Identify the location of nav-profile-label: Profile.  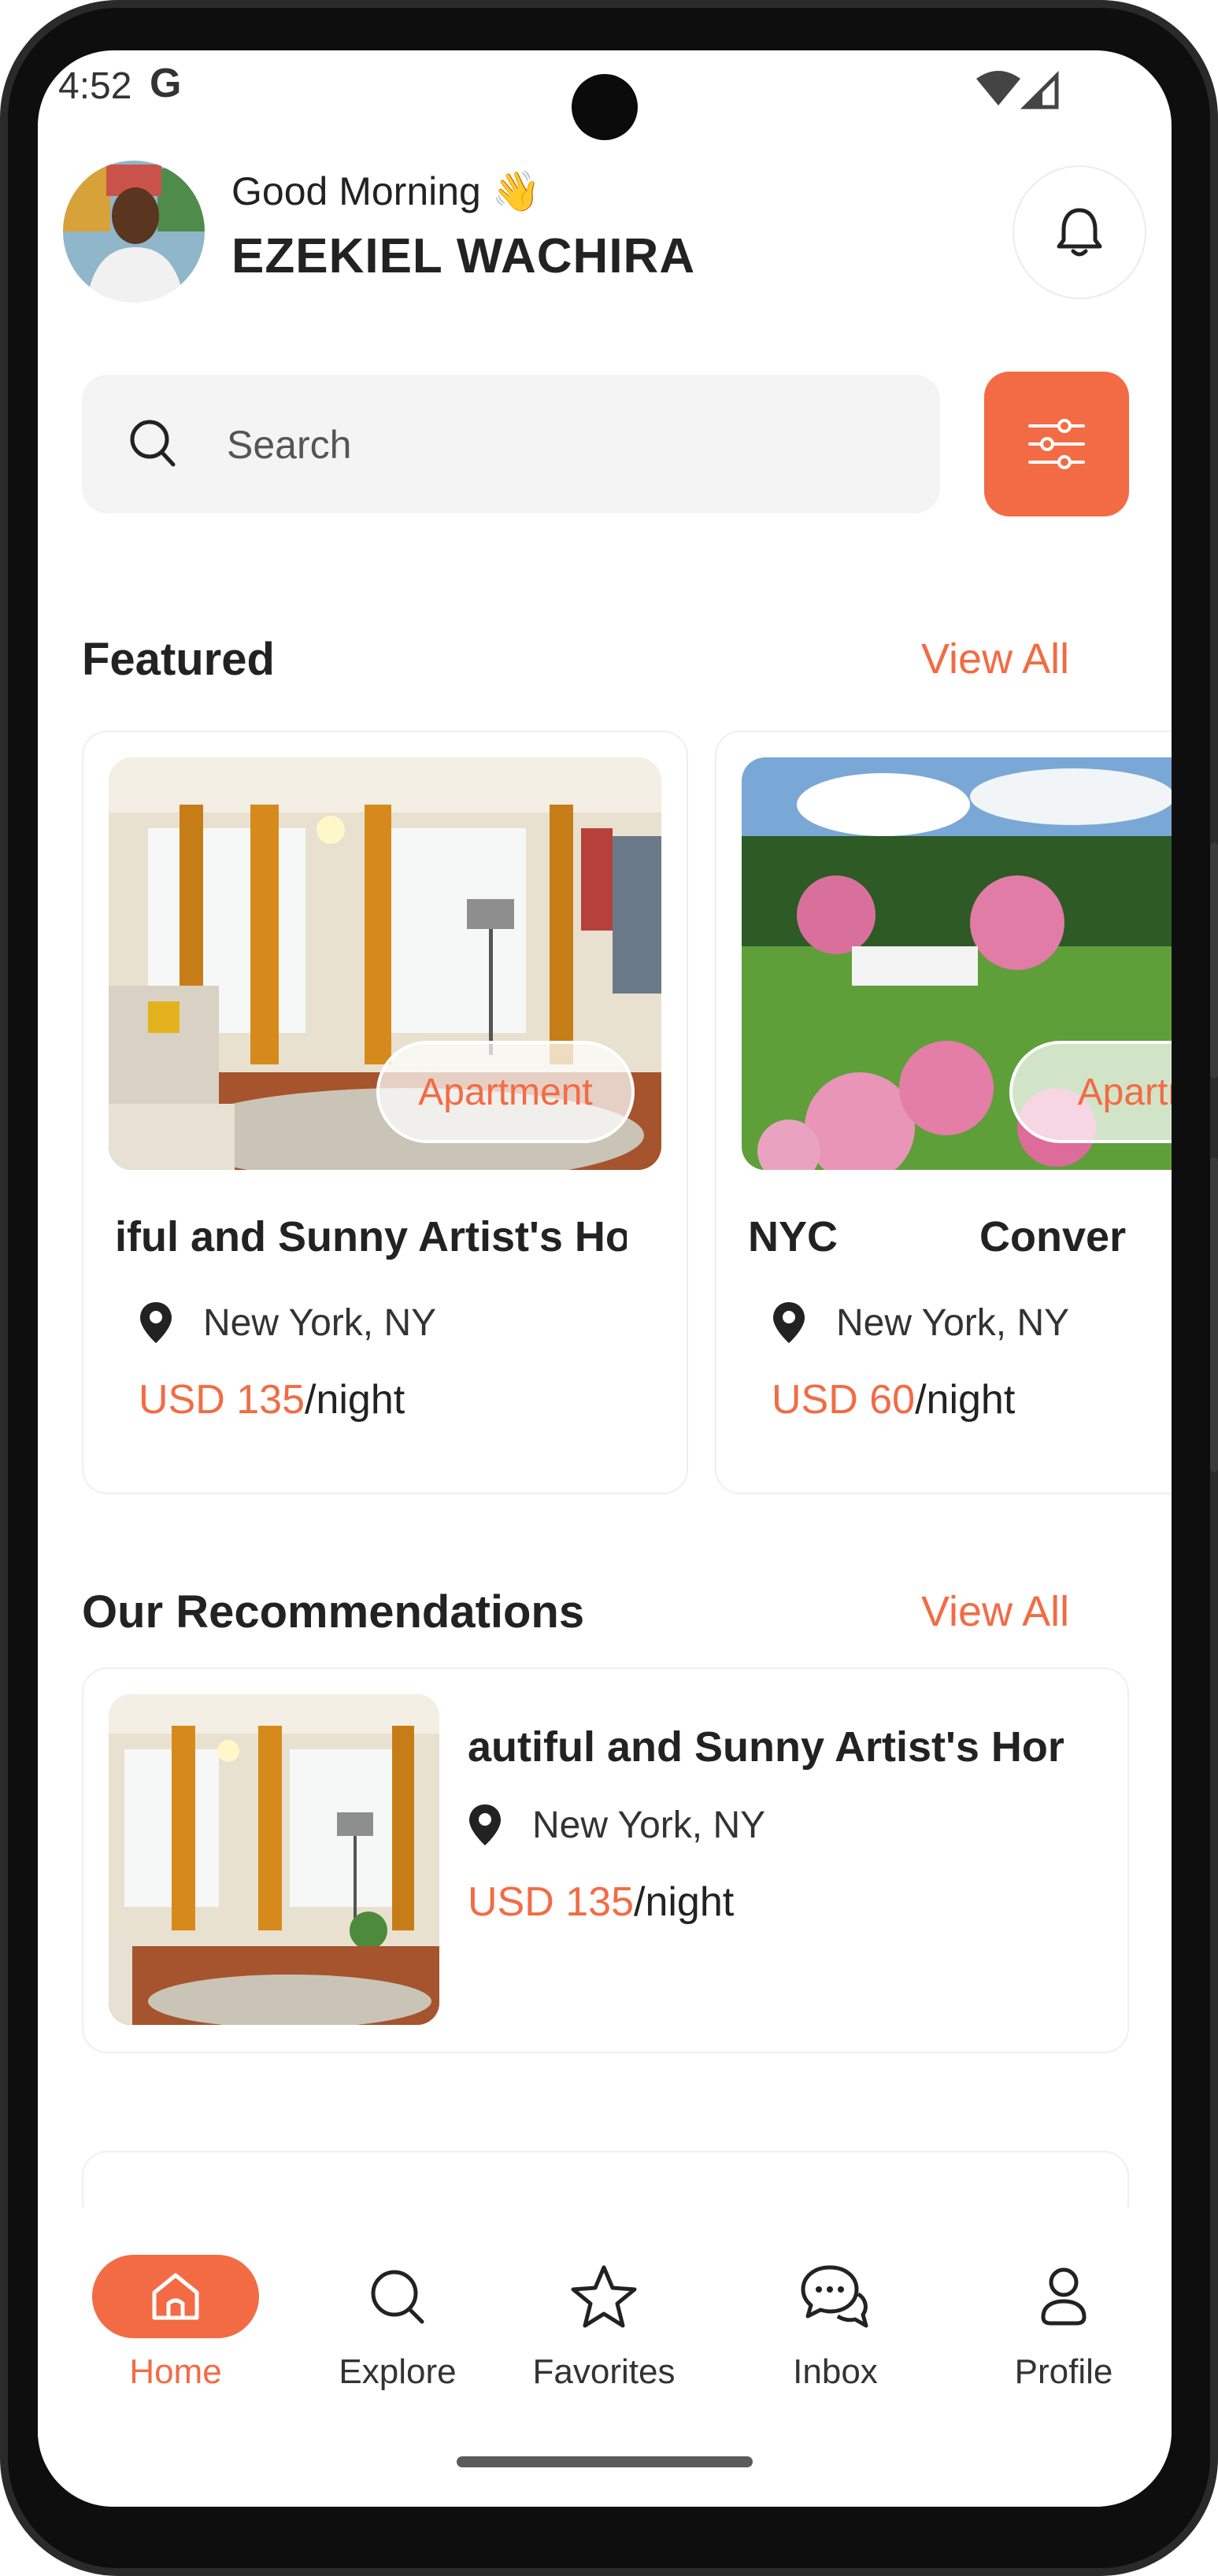
(1063, 2371).